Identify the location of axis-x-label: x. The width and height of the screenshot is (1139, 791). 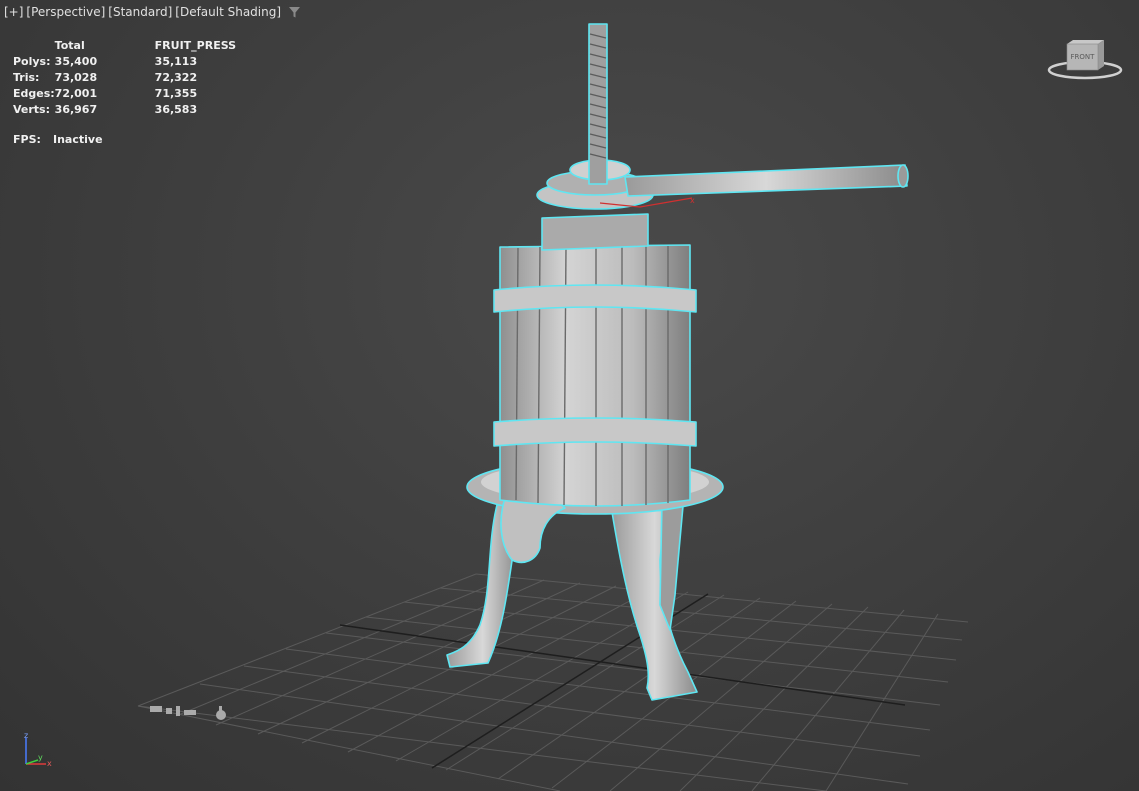
(49, 763).